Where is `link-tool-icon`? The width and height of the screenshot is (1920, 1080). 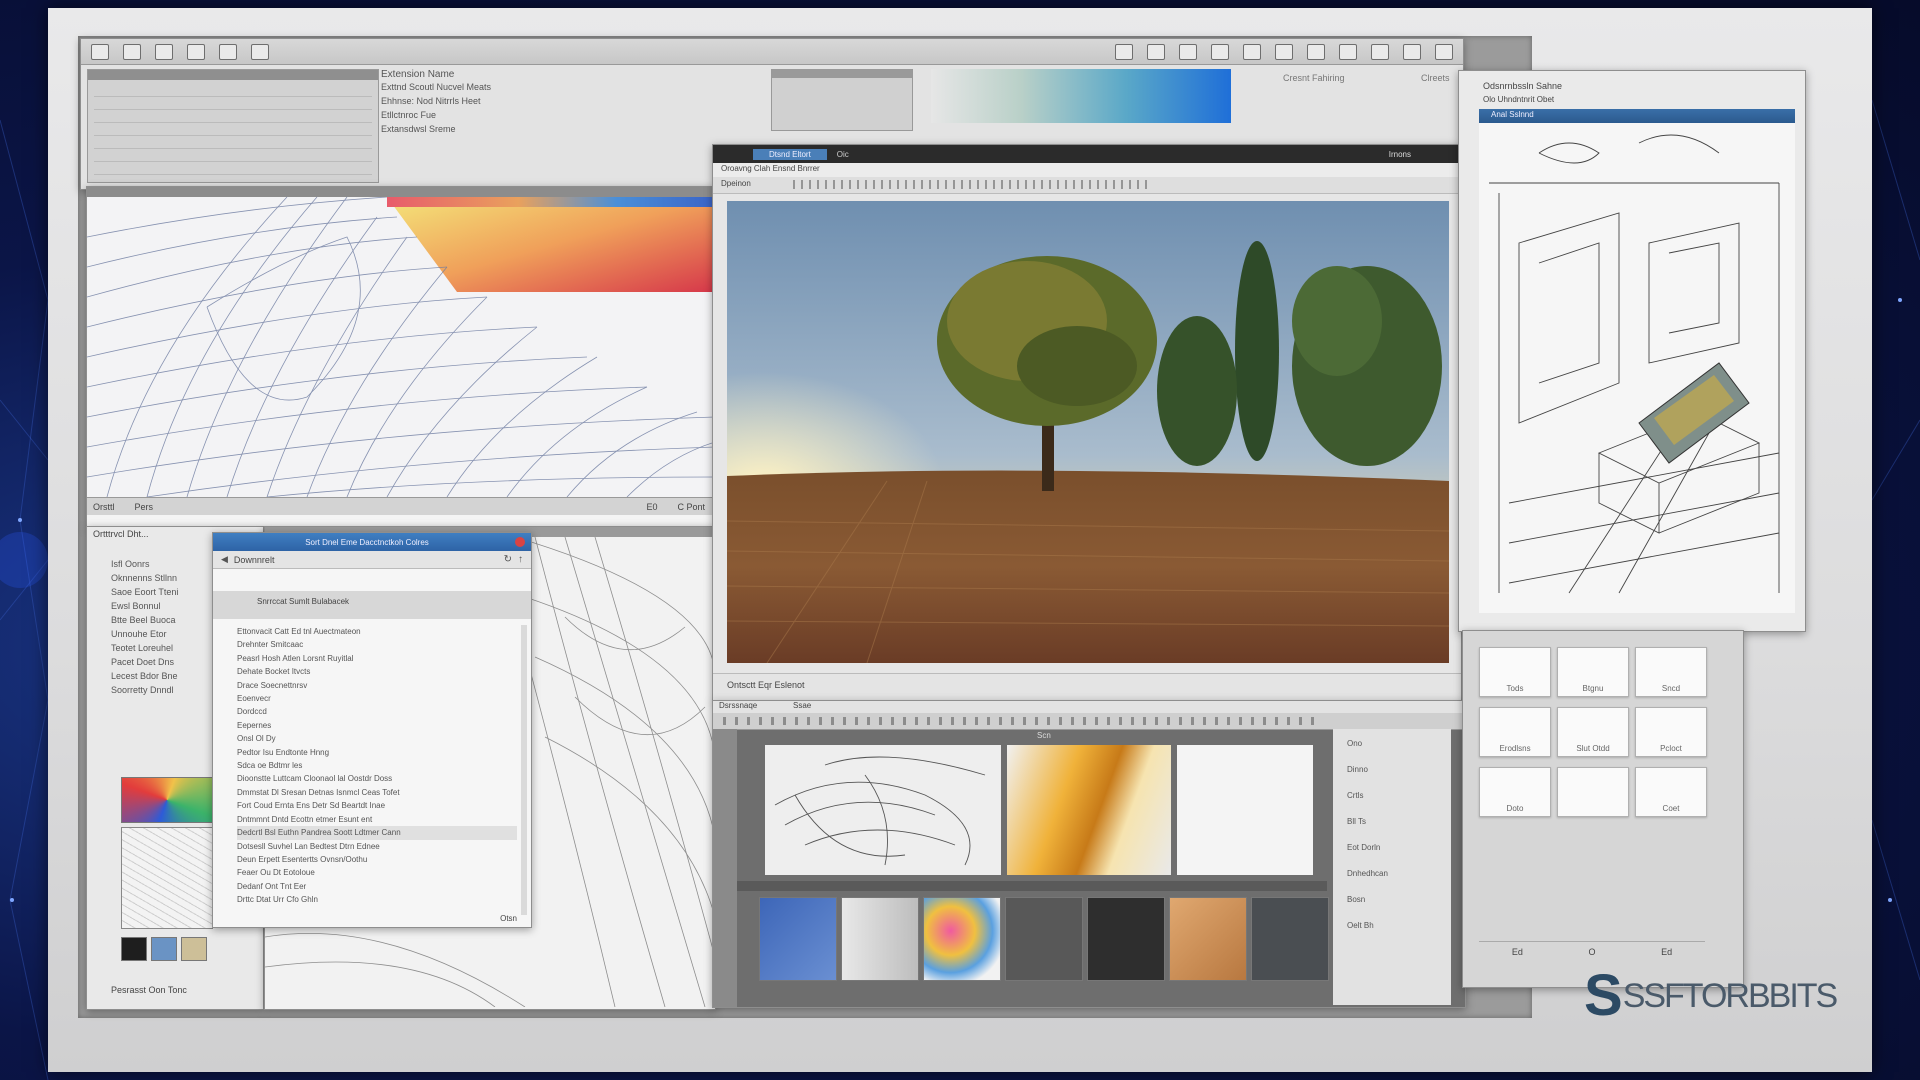 link-tool-icon is located at coordinates (1348, 51).